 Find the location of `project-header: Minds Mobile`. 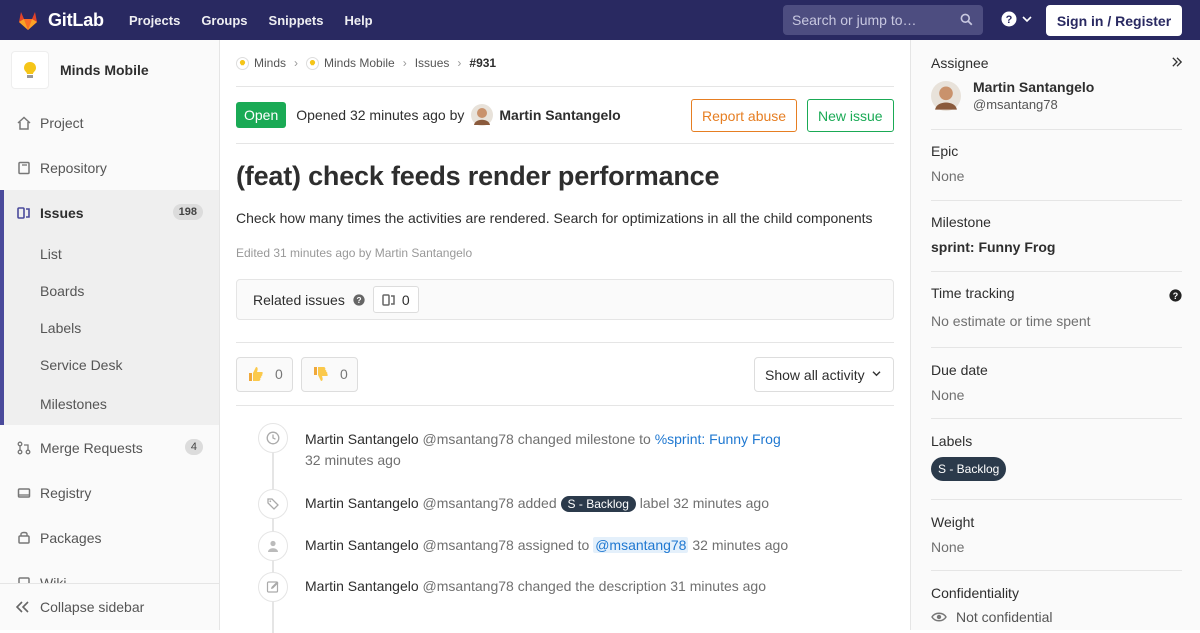

project-header: Minds Mobile is located at coordinates (109, 70).